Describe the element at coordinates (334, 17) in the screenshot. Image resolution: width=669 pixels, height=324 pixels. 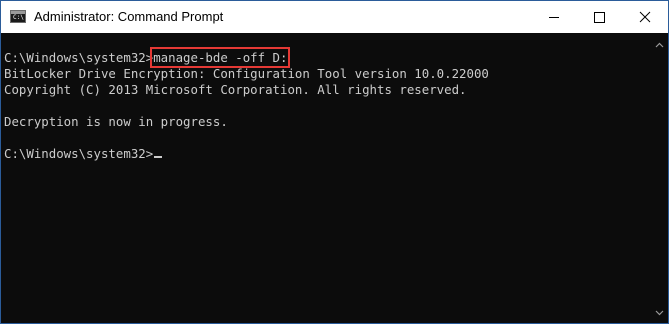
I see `title-bar: C:\ Administrator: Command Prompt` at that location.